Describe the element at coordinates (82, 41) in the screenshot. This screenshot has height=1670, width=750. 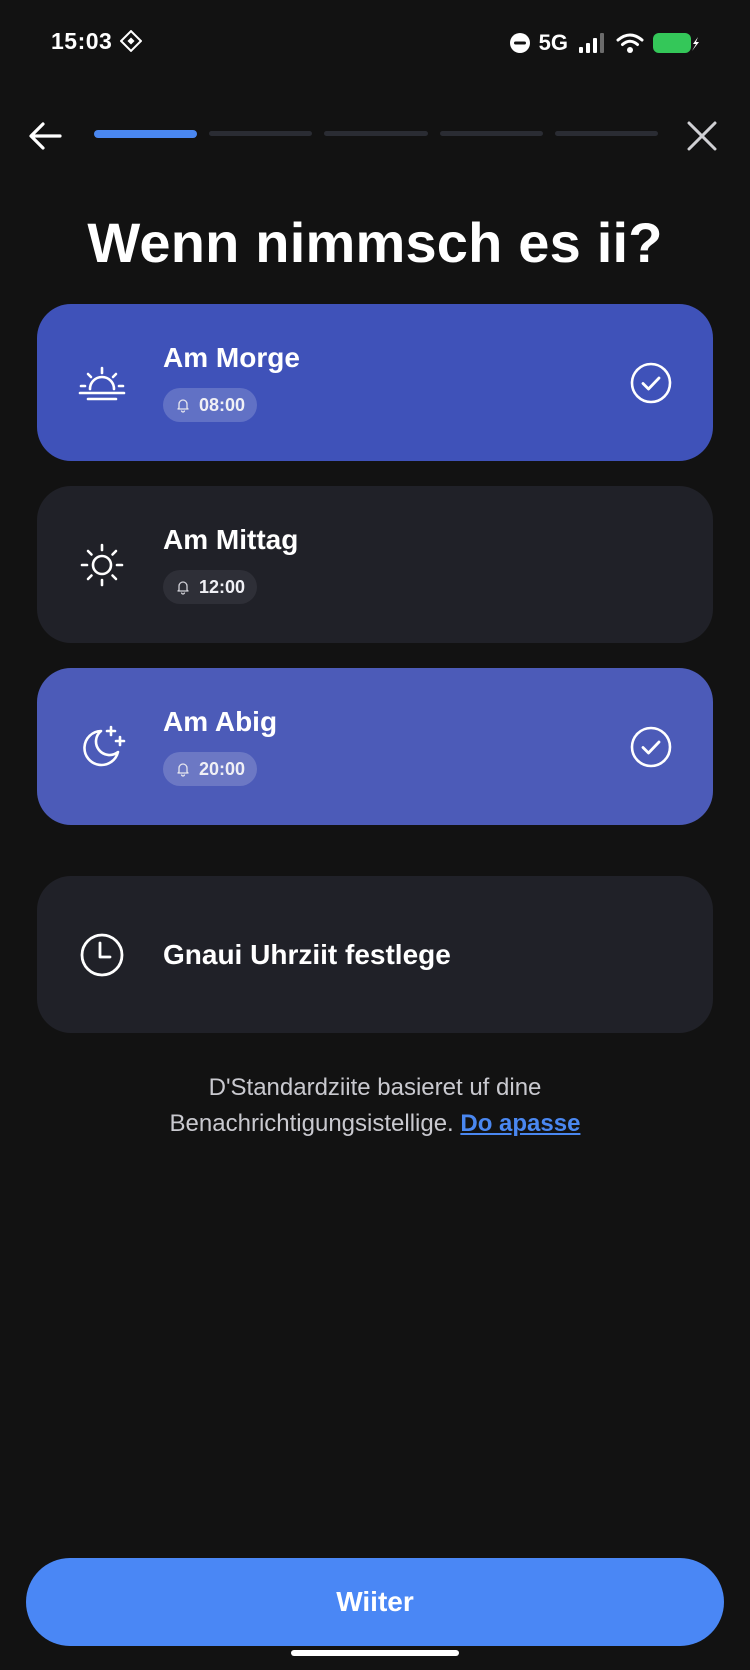
I see `status-time: 15:03` at that location.